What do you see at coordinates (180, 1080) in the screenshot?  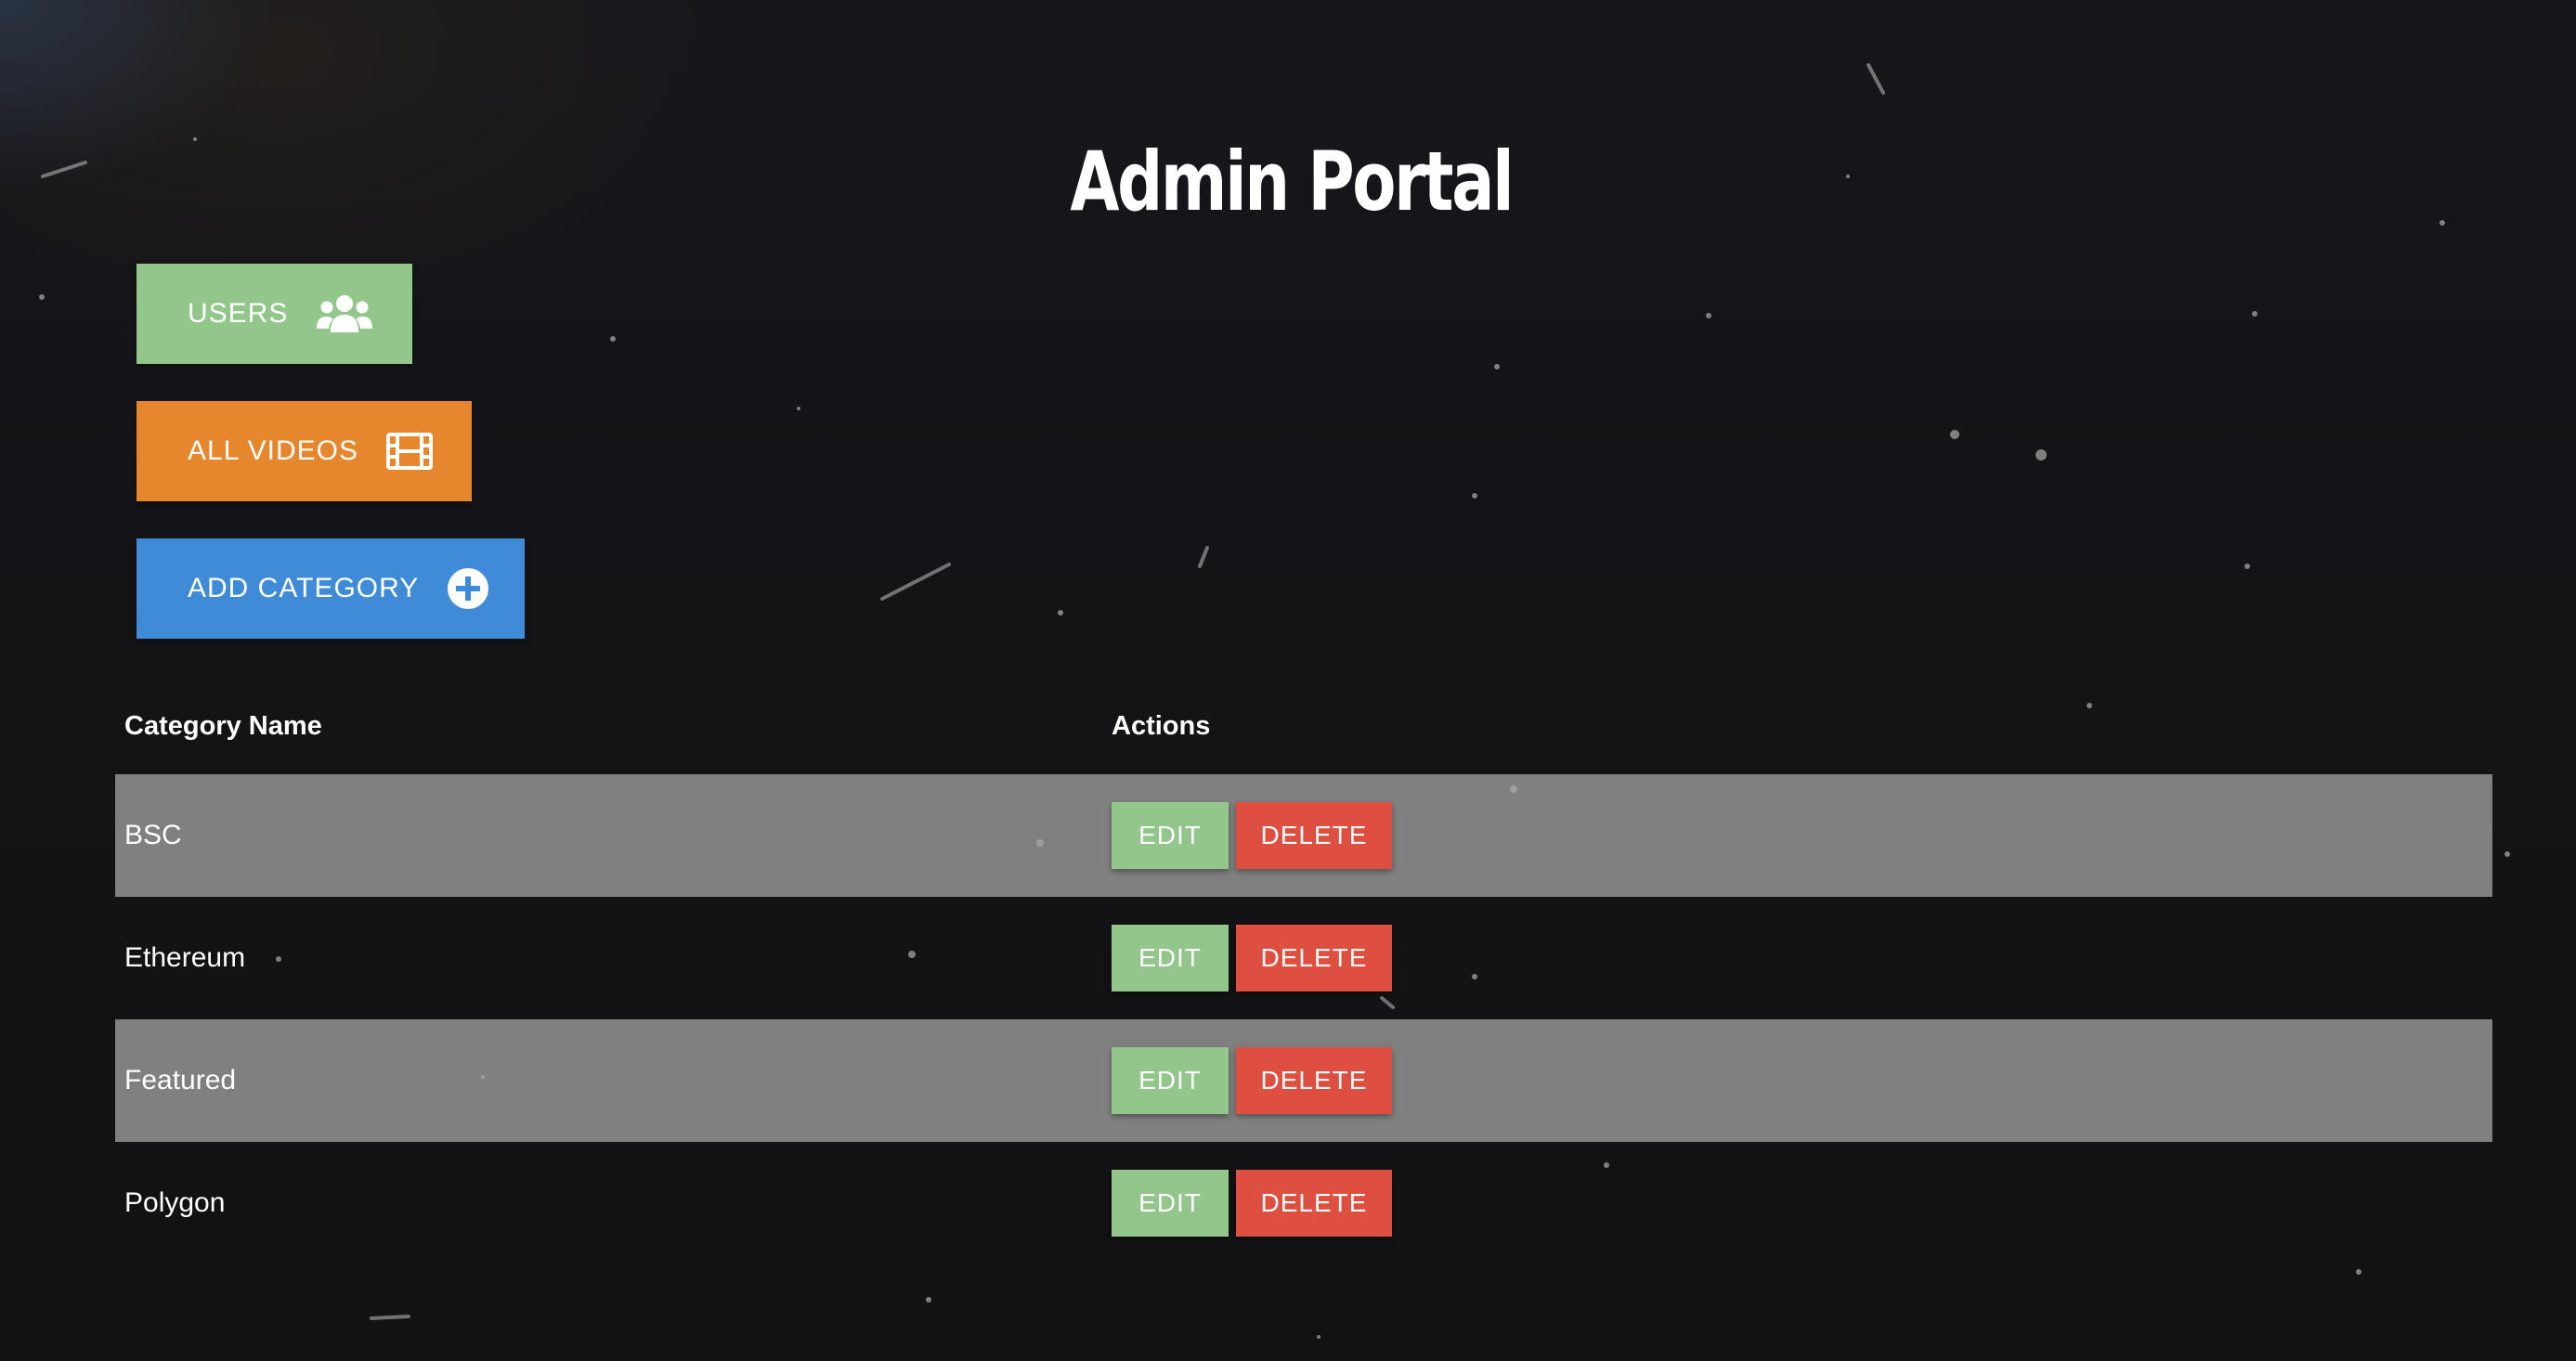 I see `category-name: Featured` at bounding box center [180, 1080].